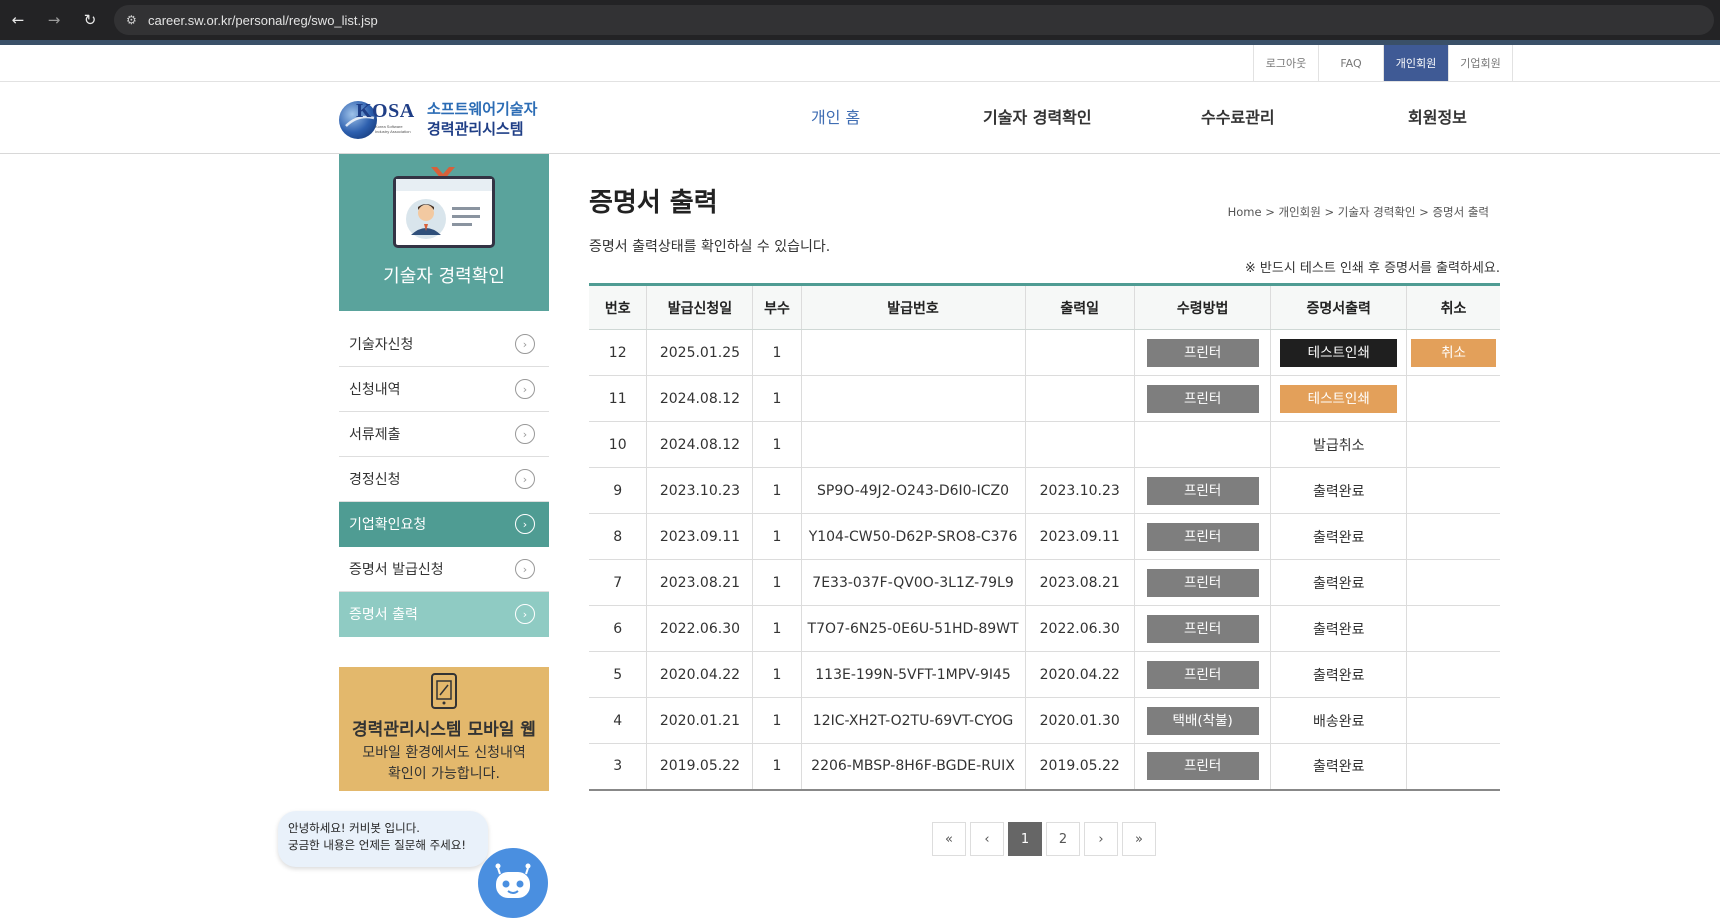 The width and height of the screenshot is (1720, 922). What do you see at coordinates (396, 570) in the screenshot?
I see `sidebar-item-label: 증명서 발급신청` at bounding box center [396, 570].